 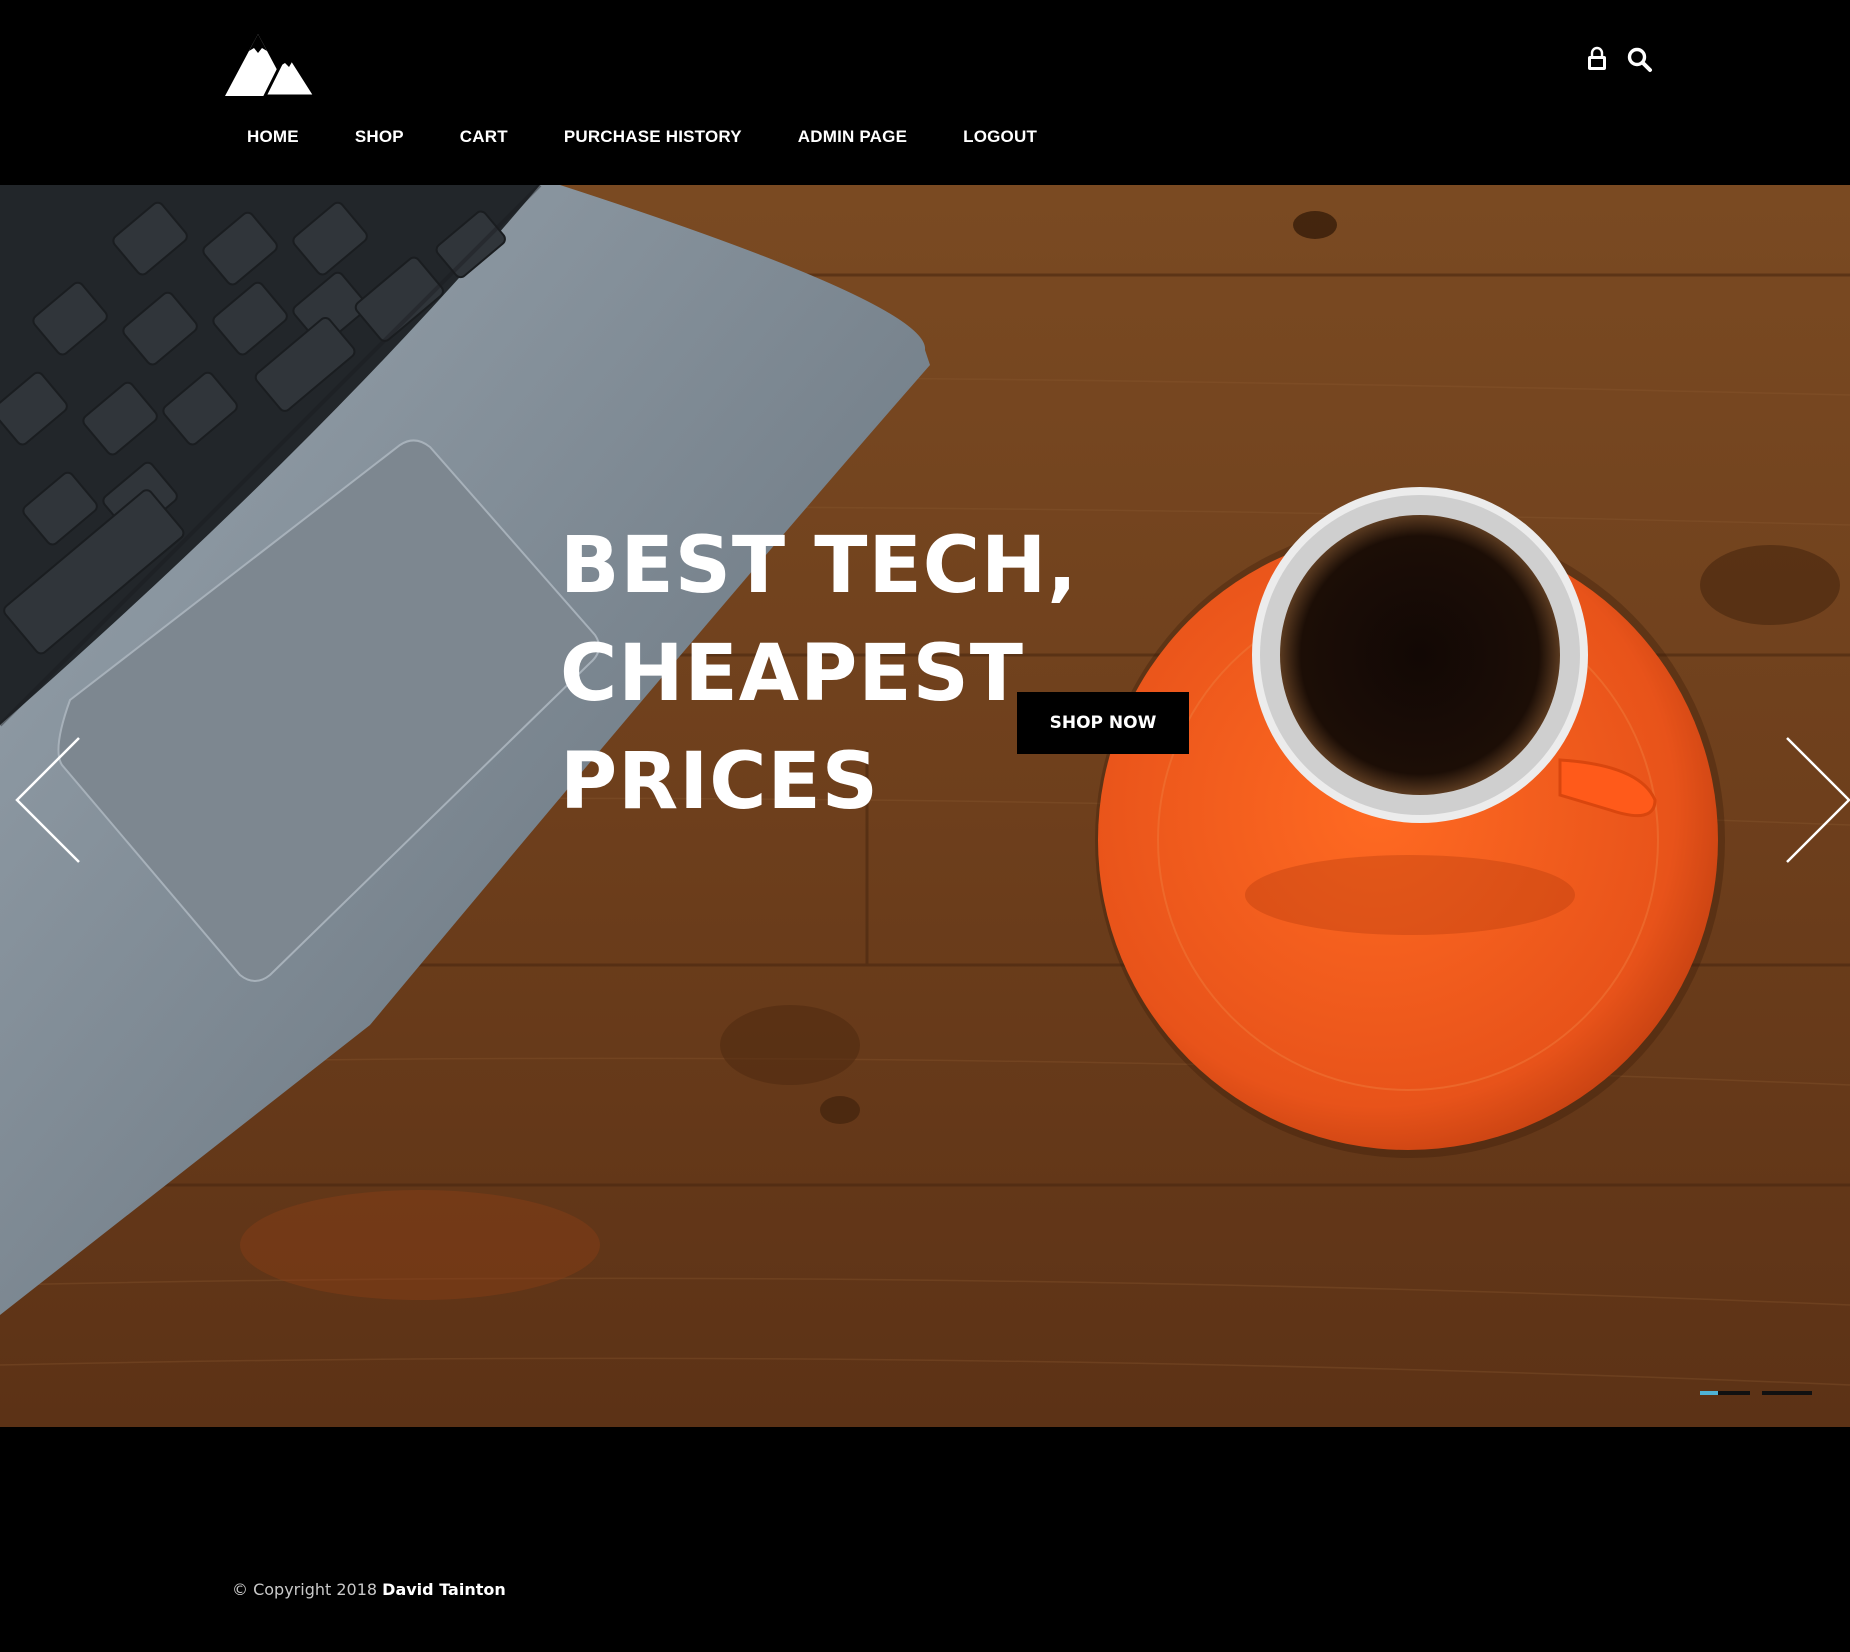 I want to click on slide-indicator-1-progress, so click(x=1709, y=1393).